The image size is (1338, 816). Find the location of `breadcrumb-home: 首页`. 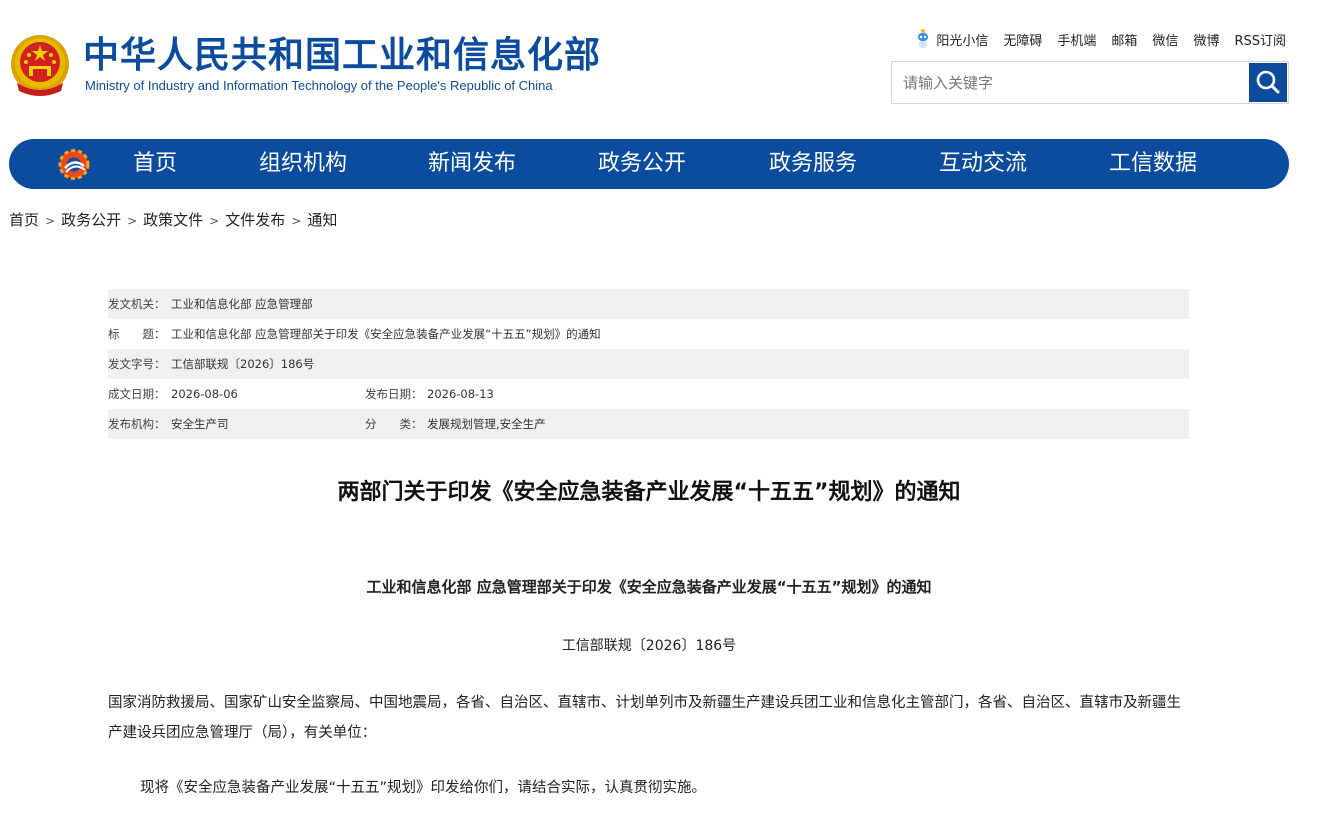

breadcrumb-home: 首页 is located at coordinates (24, 220).